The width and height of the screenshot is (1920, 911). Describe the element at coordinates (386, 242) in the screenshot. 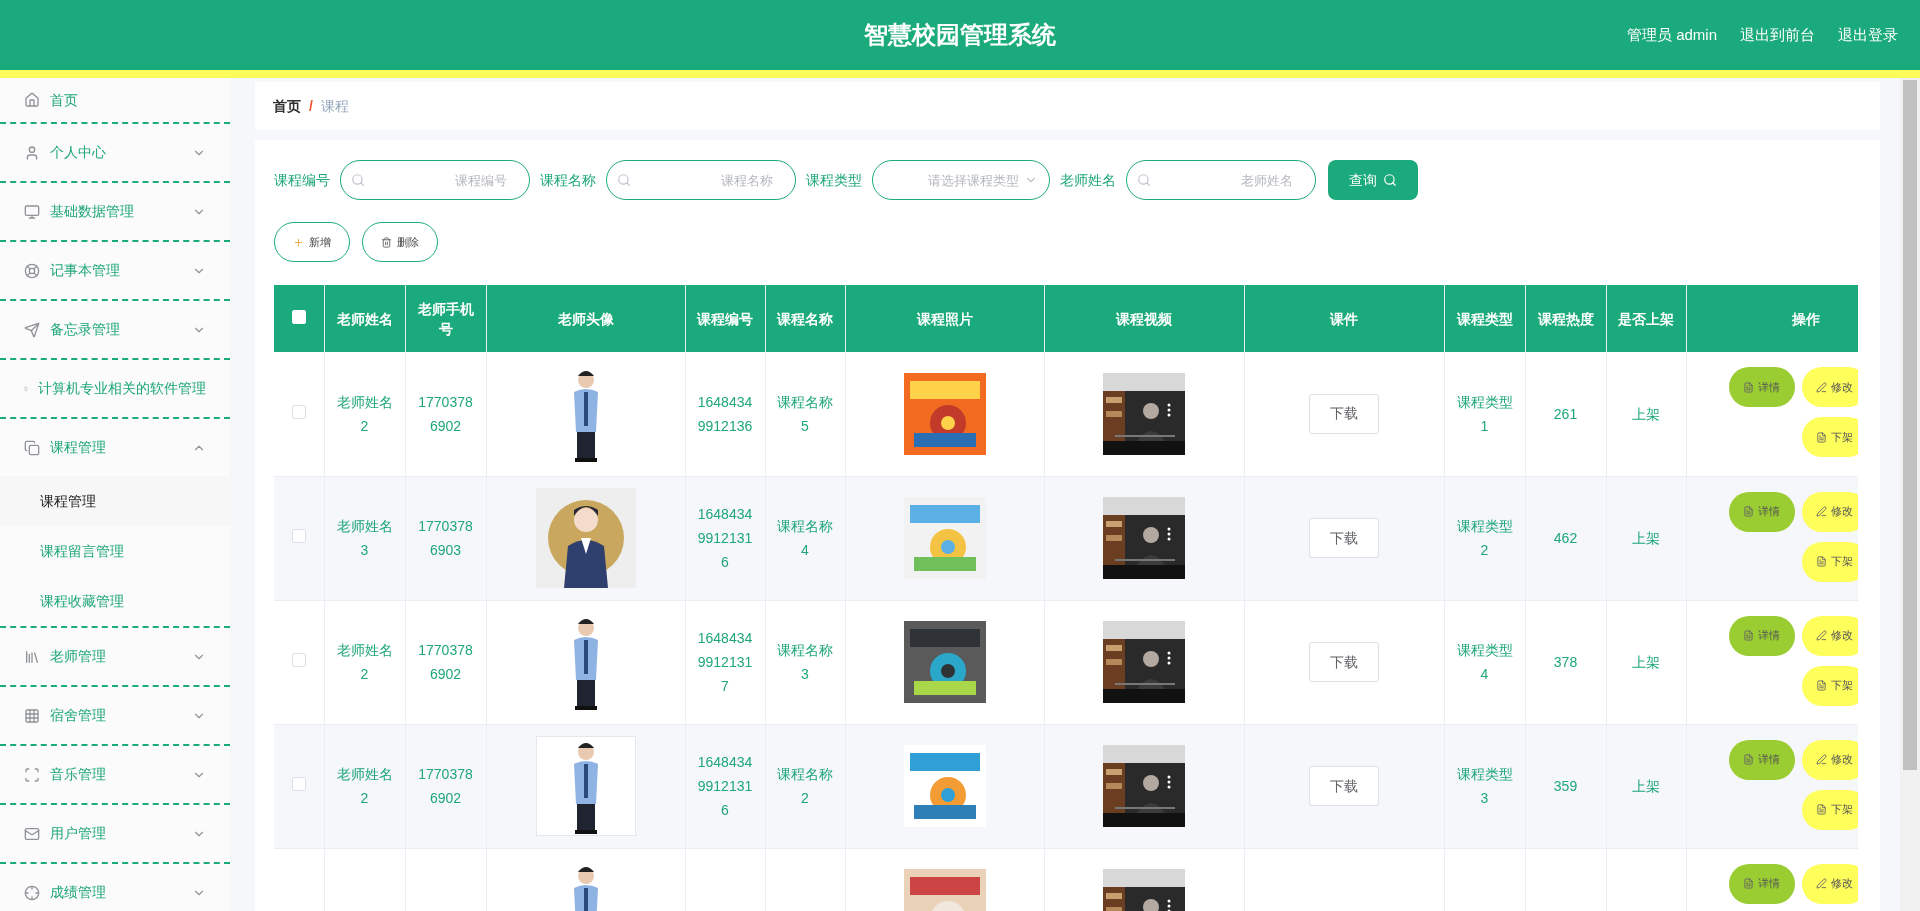

I see `trash-icon` at that location.